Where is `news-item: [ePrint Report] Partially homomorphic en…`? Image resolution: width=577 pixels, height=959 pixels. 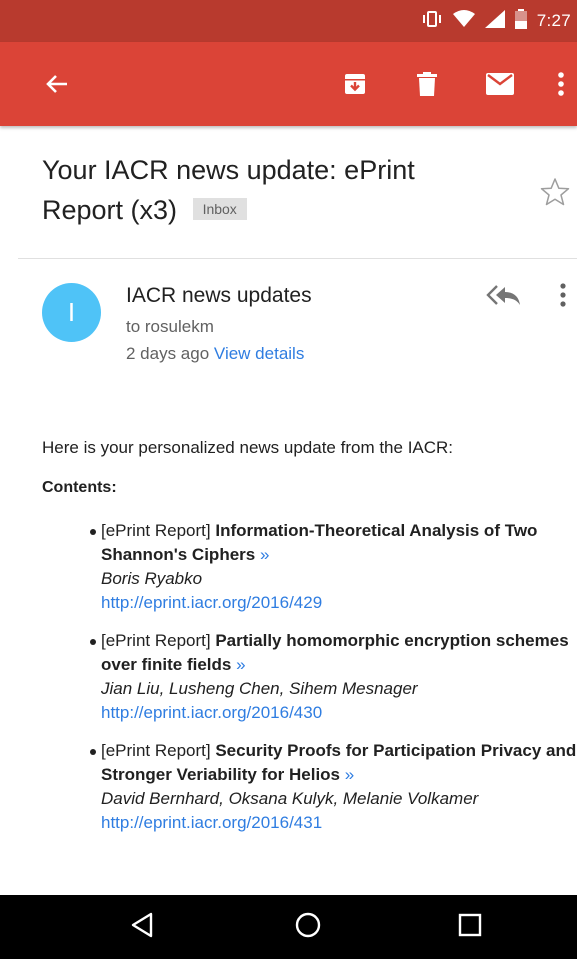
news-item: [ePrint Report] Partially homomorphic en… is located at coordinates (320, 677).